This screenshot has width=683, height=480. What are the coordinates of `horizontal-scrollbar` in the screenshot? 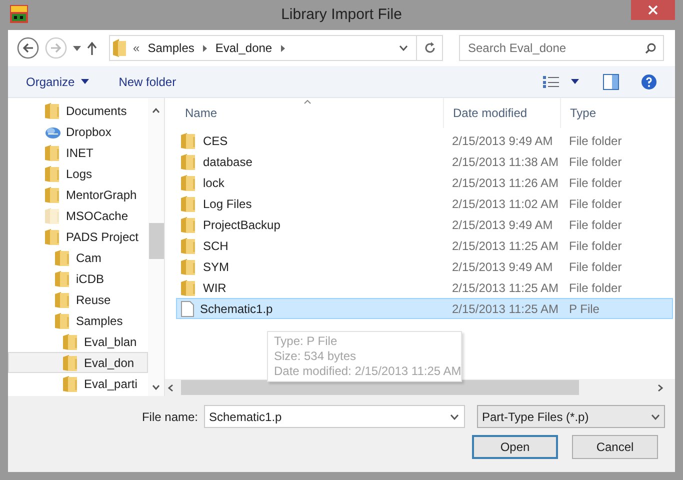 It's located at (420, 387).